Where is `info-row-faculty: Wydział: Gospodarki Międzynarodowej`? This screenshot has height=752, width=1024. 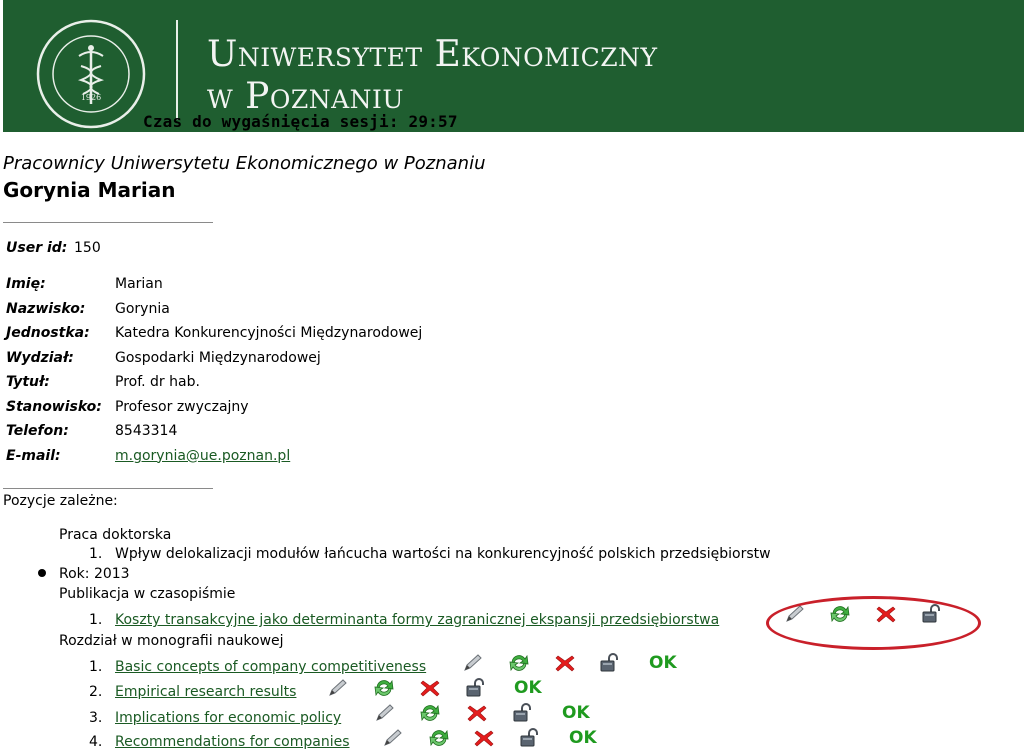
info-row-faculty: Wydział: Gospodarki Międzynarodowej is located at coordinates (214, 358).